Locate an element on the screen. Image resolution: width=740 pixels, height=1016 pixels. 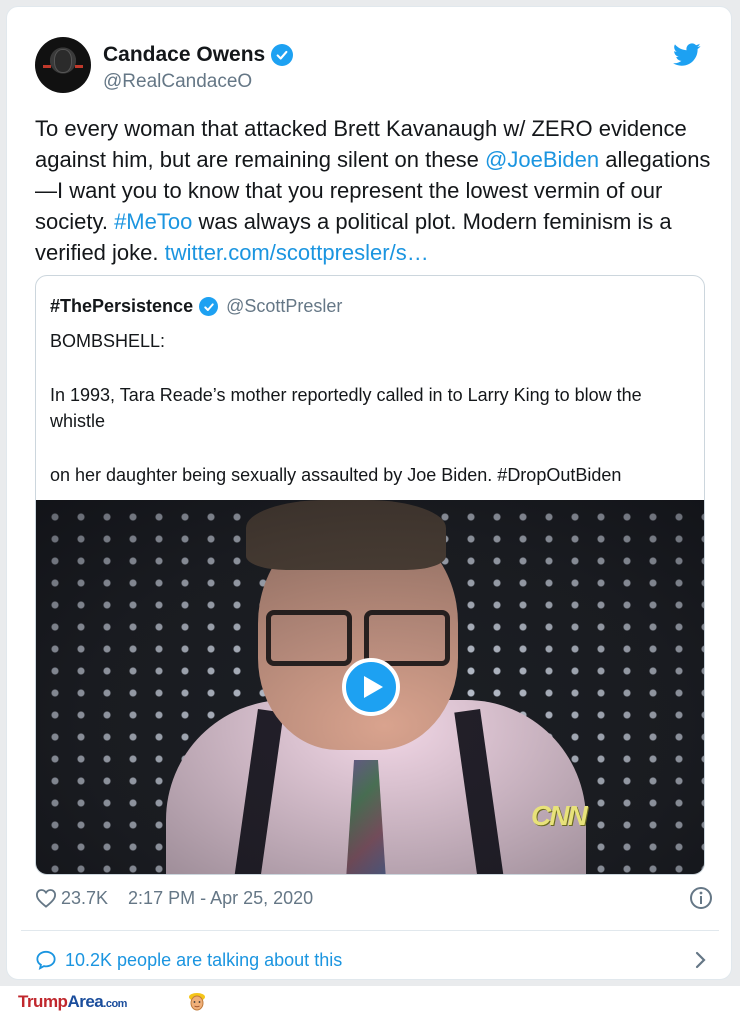
cnn-watermark: CNN is located at coordinates (559, 815).